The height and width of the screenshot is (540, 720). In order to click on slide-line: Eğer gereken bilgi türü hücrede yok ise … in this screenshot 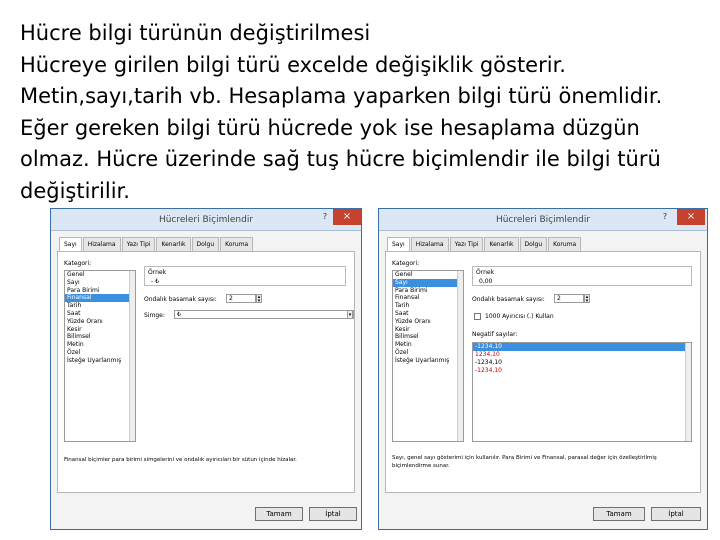, I will do `click(330, 127)`.